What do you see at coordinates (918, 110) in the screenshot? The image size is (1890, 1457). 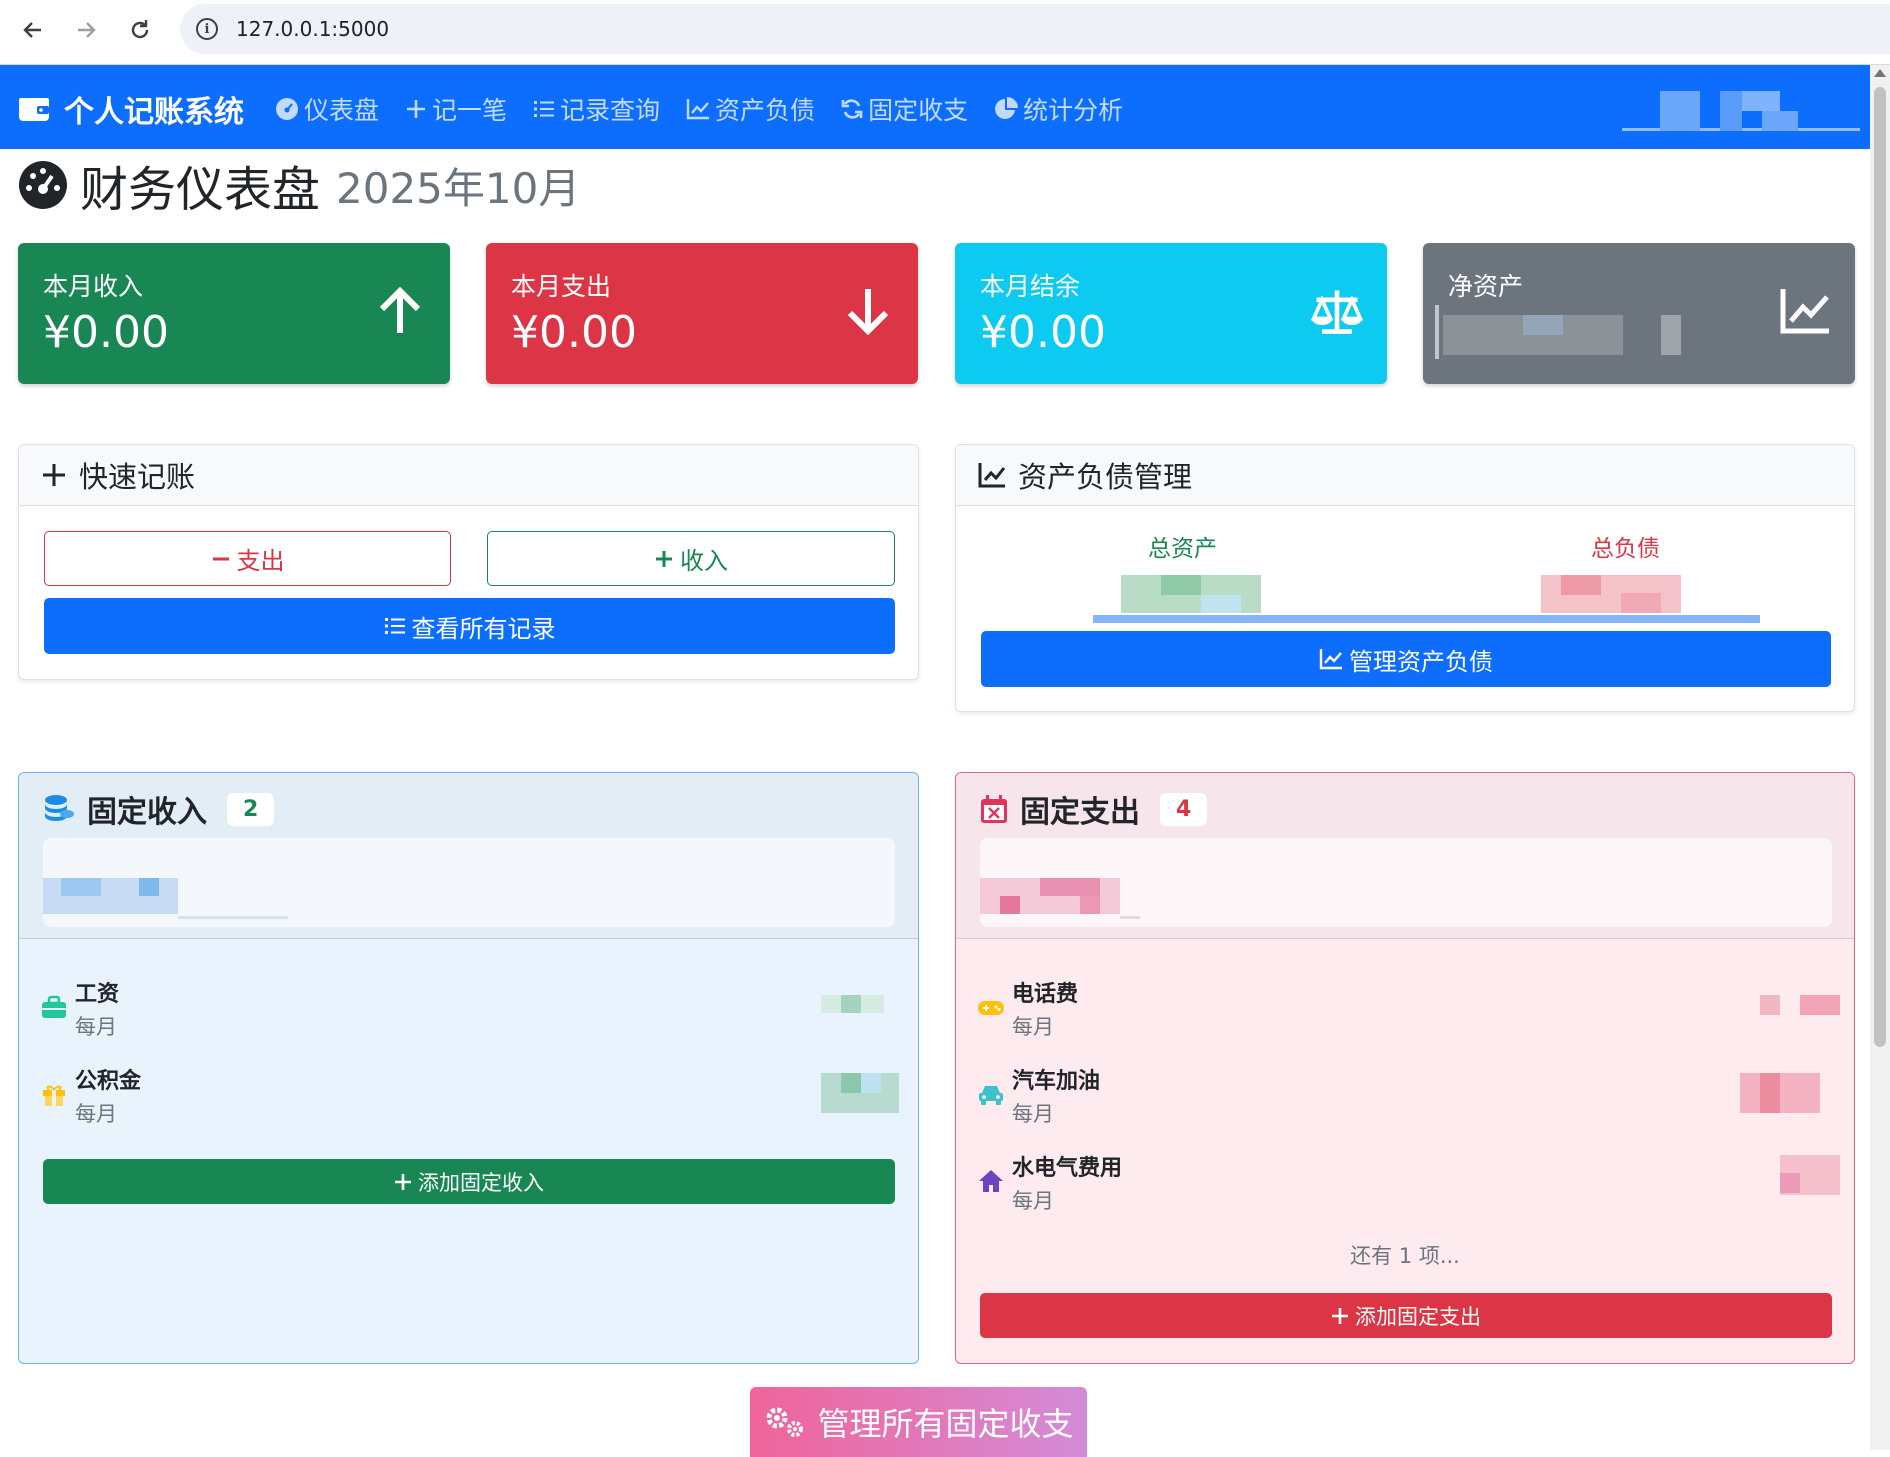 I see `nav-label: 固定收支` at bounding box center [918, 110].